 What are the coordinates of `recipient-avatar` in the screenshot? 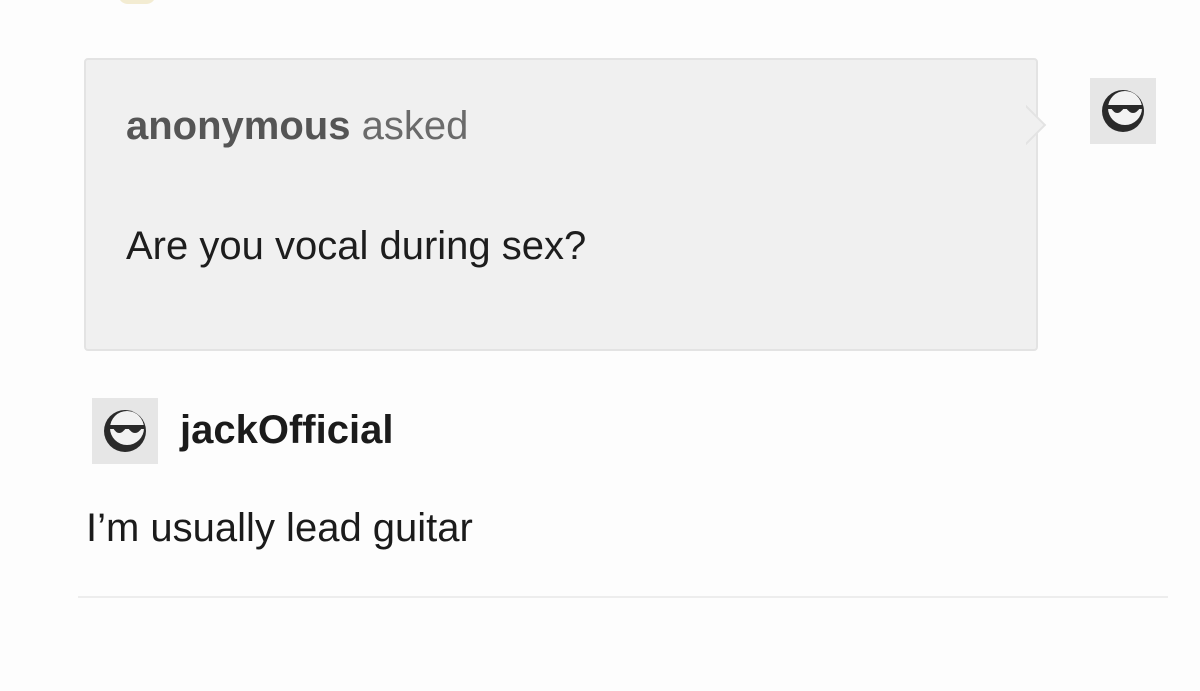 It's located at (1123, 111).